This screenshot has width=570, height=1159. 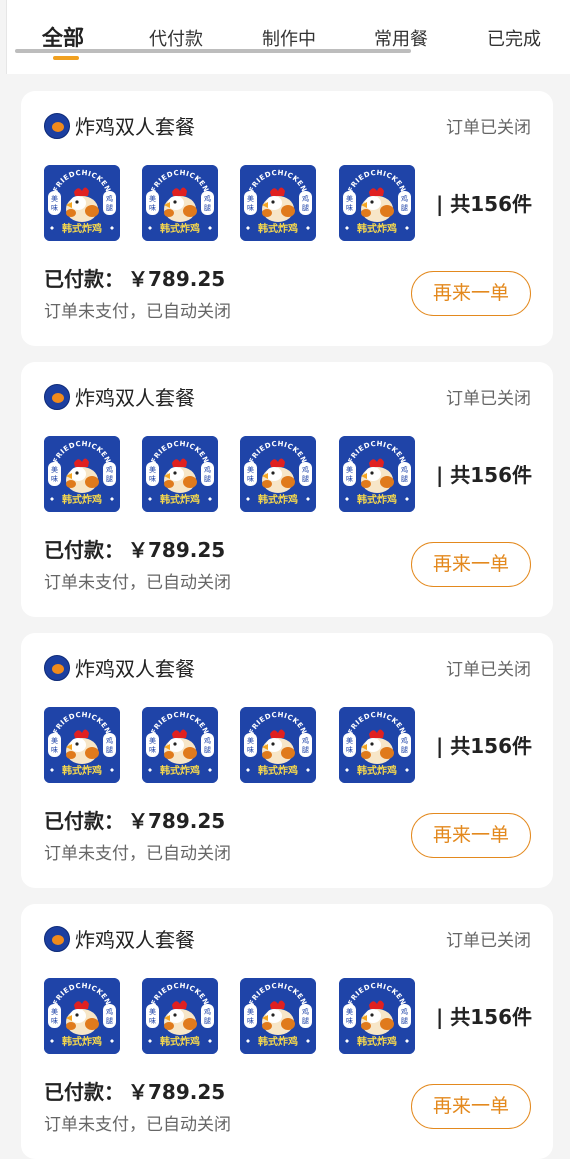 I want to click on tab-all: 全部, so click(x=63, y=38).